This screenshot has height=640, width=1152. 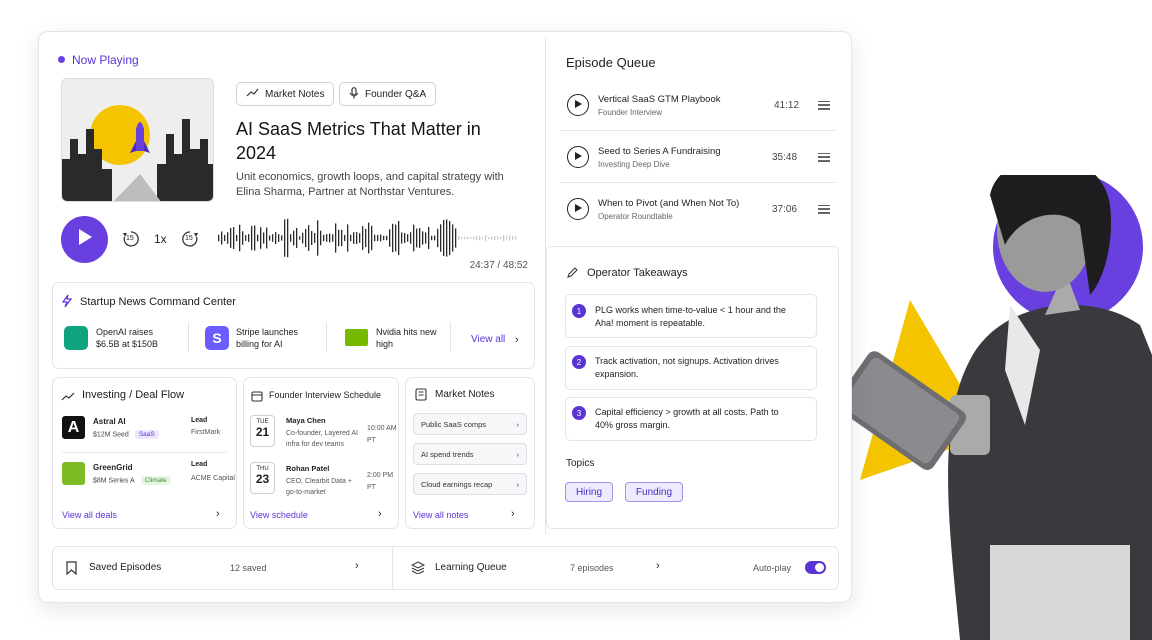 I want to click on deal-role: Lead, so click(x=199, y=420).